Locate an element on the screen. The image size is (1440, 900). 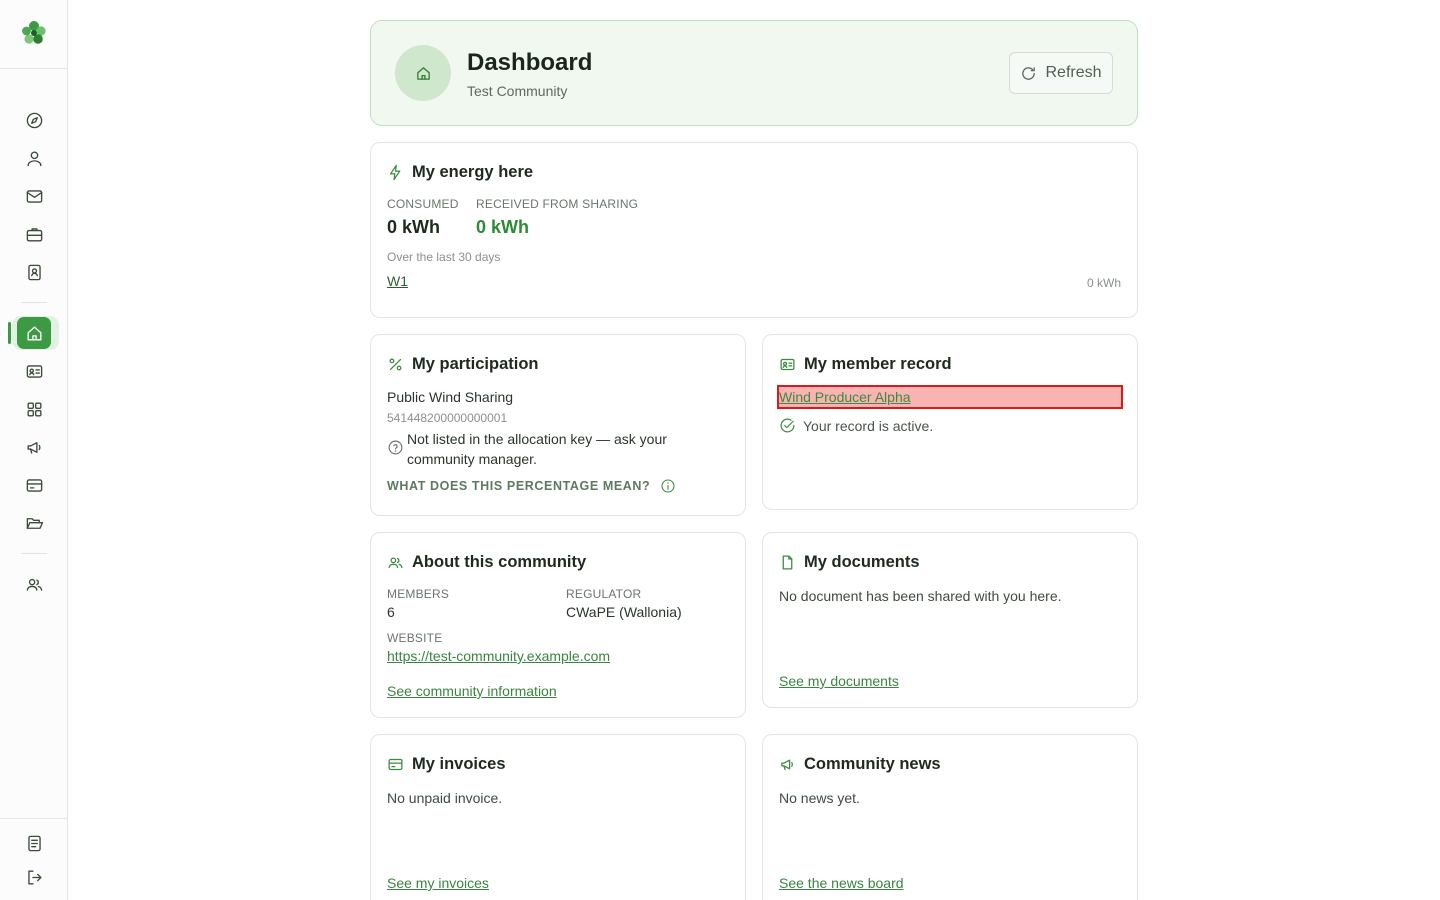
folder-open-icon is located at coordinates (34, 523).